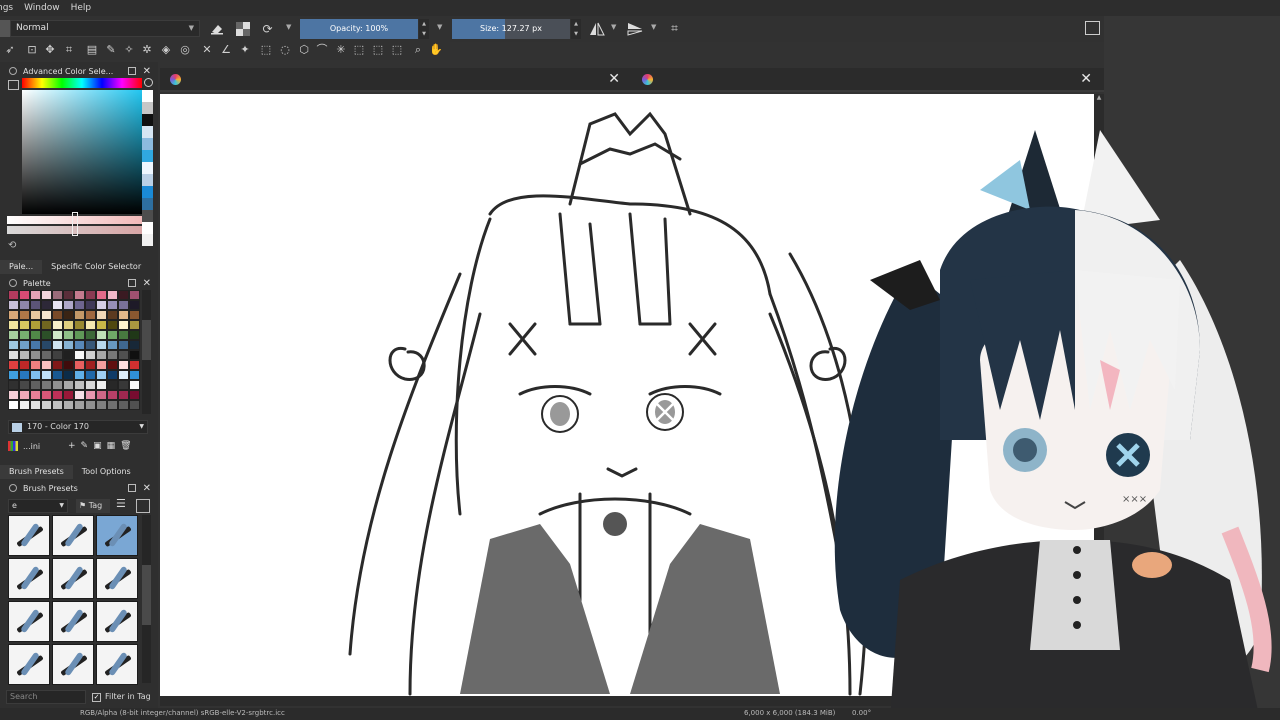  Describe the element at coordinates (111, 50) in the screenshot. I see `color-picker-icon: ✎` at that location.